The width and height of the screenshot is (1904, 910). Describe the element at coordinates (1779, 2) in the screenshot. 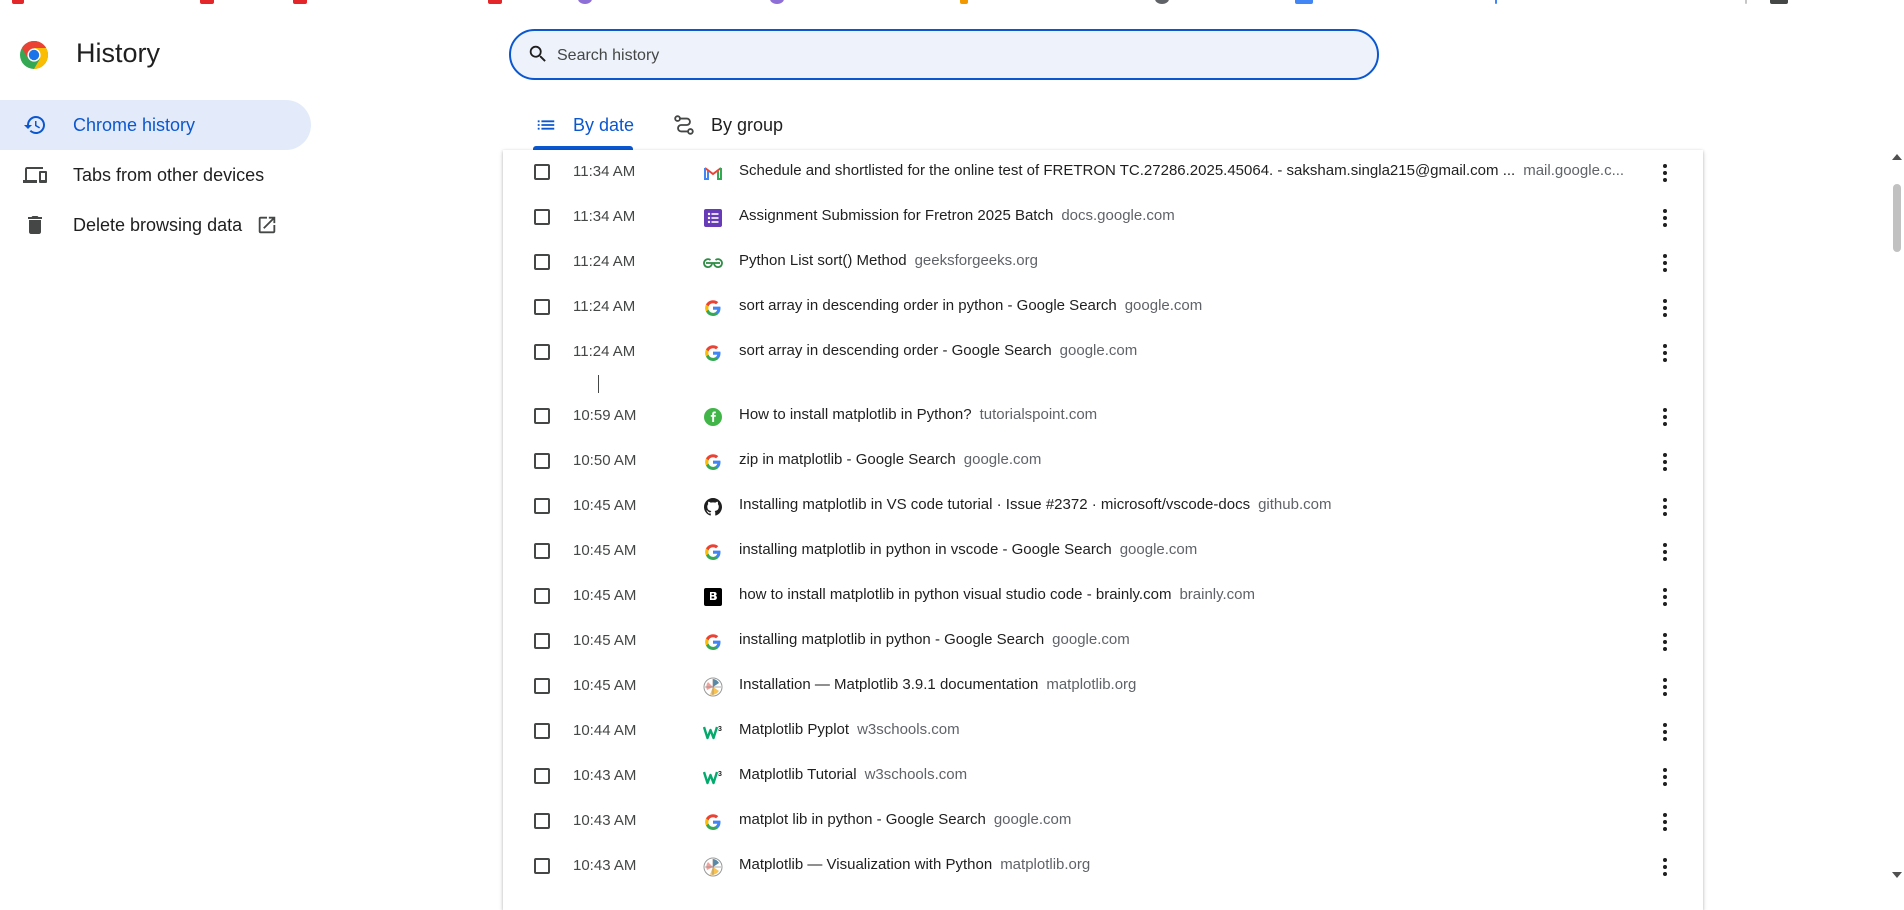

I see `all-bookmarks-icon` at that location.